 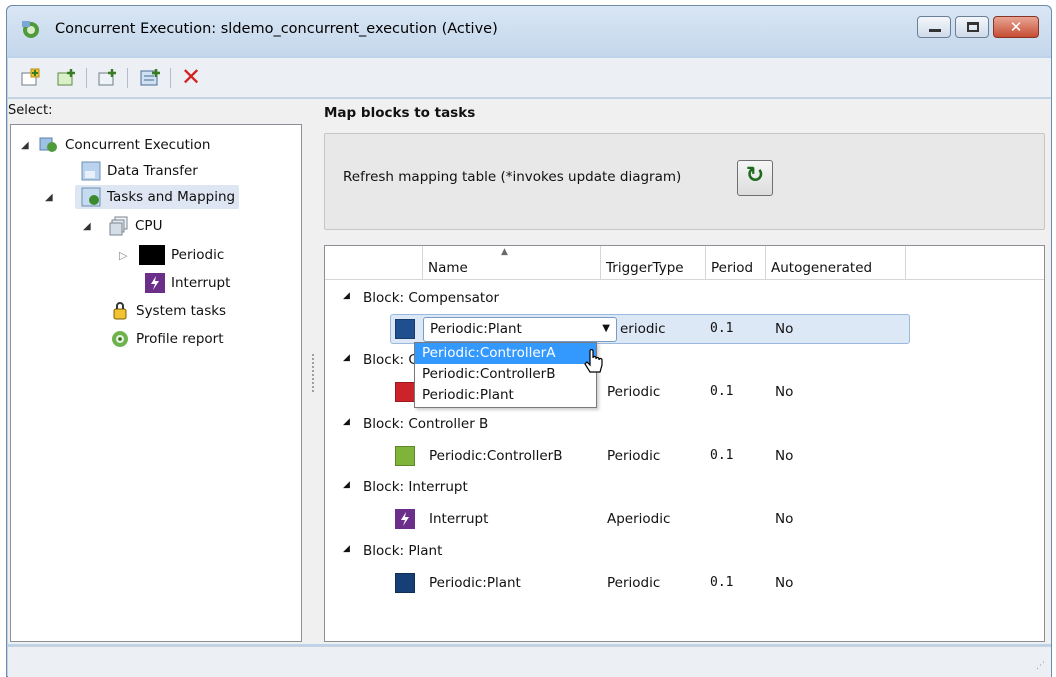 What do you see at coordinates (653, 263) in the screenshot?
I see `column-header-triggertype: TriggerType` at bounding box center [653, 263].